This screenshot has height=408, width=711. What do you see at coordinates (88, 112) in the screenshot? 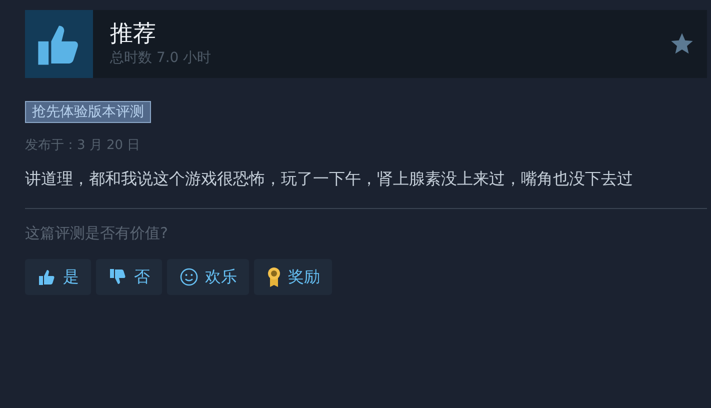
I see `early-access-tag: 抢先体验版本评测` at bounding box center [88, 112].